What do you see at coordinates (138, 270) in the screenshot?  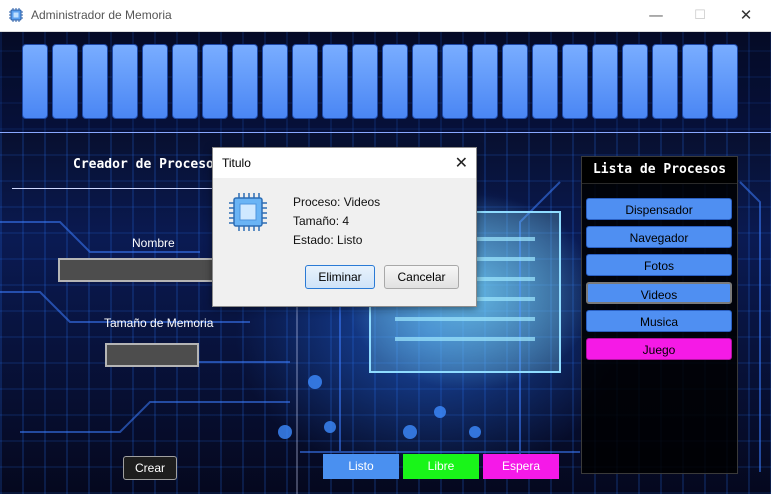 I see `name-input` at bounding box center [138, 270].